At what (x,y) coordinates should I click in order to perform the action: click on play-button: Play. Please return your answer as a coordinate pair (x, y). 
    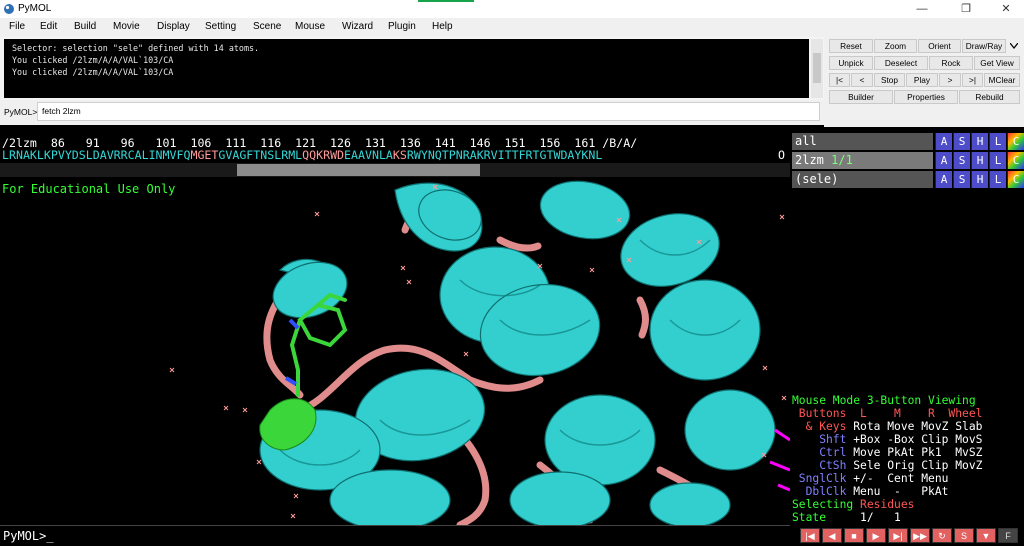
    Looking at the image, I should click on (922, 80).